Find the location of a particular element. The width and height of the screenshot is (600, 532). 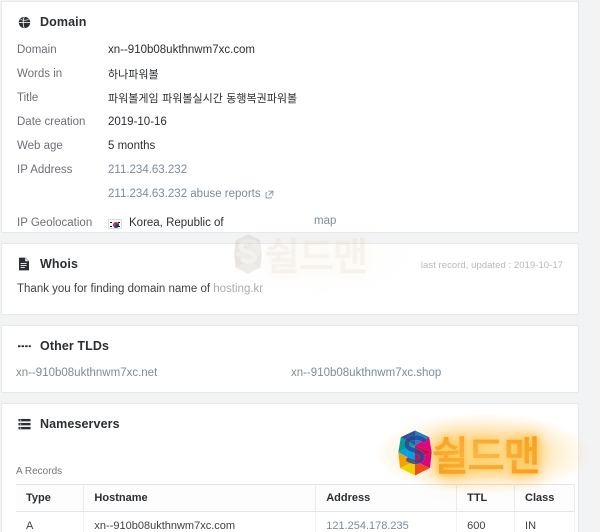

row-abuse-reports: 211.234.63.232 abuse reports is located at coordinates (290, 198).